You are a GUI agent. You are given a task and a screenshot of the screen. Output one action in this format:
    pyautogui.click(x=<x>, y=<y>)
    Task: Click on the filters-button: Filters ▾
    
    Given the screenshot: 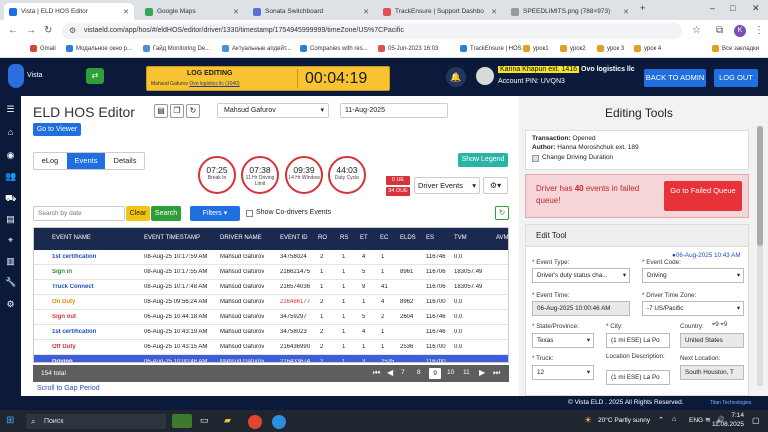 What is the action you would take?
    pyautogui.click(x=215, y=213)
    